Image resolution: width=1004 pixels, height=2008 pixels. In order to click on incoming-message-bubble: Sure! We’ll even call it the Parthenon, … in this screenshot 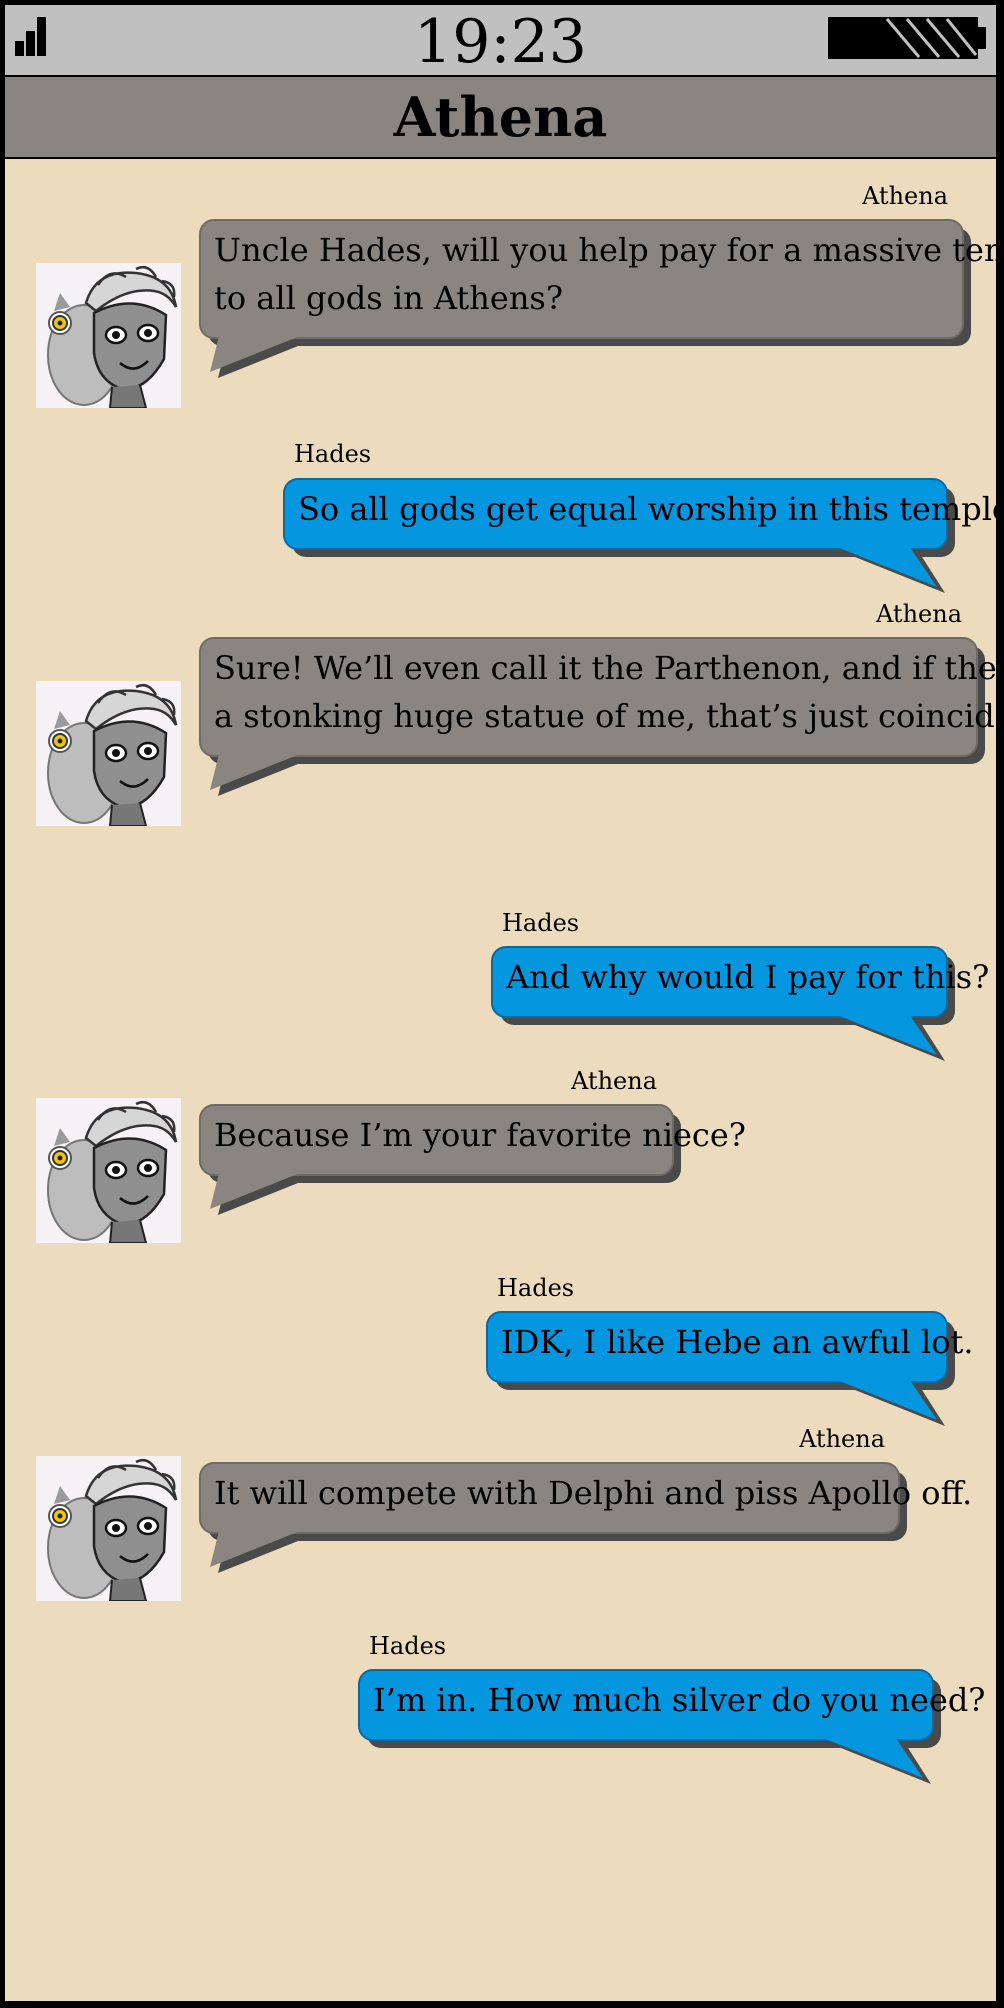, I will do `click(597, 716)`.